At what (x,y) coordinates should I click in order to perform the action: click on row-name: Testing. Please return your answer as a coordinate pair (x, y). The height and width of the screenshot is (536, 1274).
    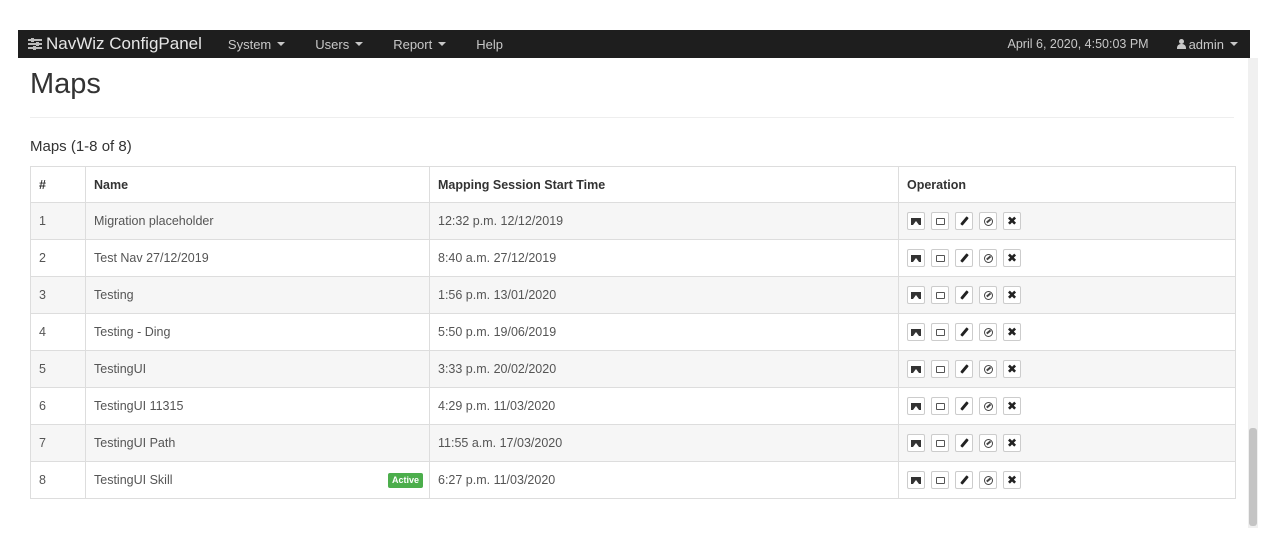
    Looking at the image, I should click on (114, 295).